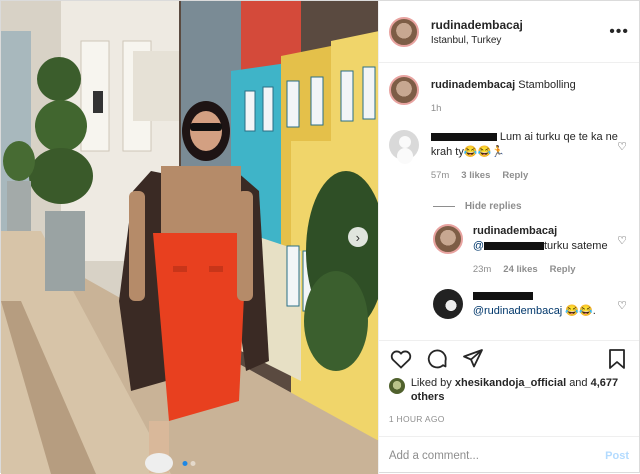 The height and width of the screenshot is (474, 640). Describe the element at coordinates (520, 40) in the screenshot. I see `post-location: Istanbul, Turkey` at that location.